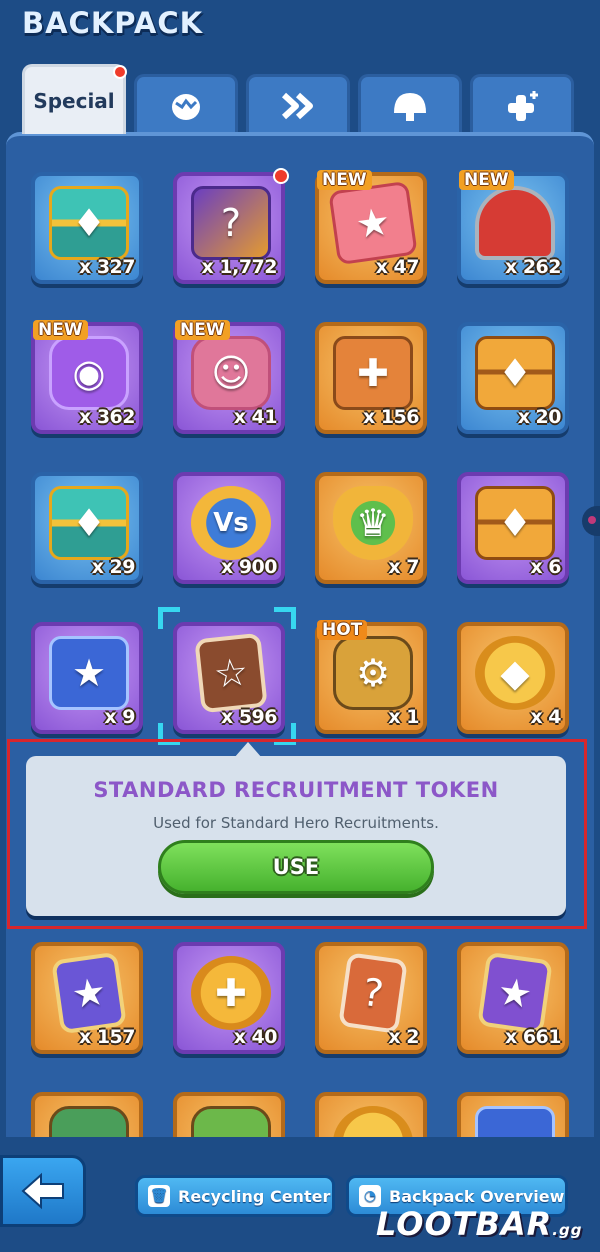 This screenshot has height=1252, width=600. What do you see at coordinates (477, 1196) in the screenshot?
I see `backpack-overview-label: Backpack Overview` at bounding box center [477, 1196].